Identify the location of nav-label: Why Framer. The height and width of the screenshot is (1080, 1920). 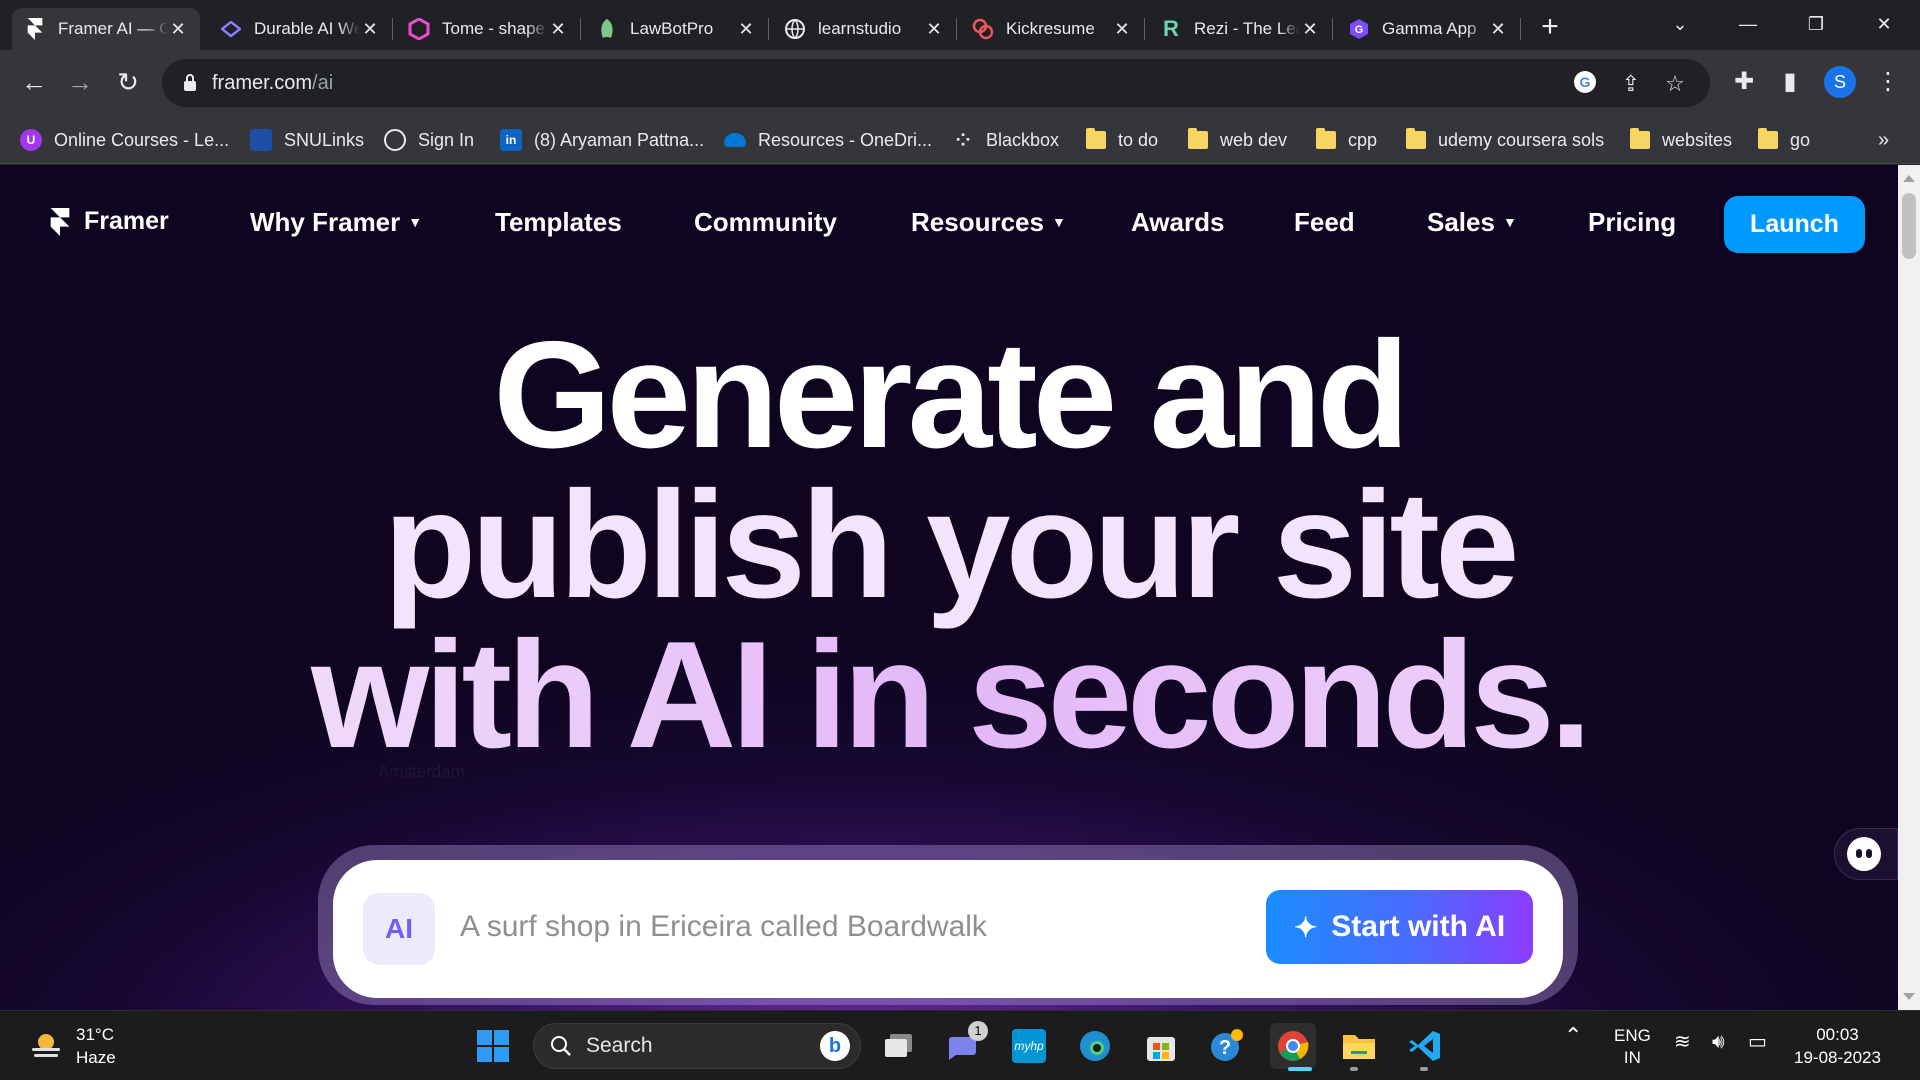
(325, 222).